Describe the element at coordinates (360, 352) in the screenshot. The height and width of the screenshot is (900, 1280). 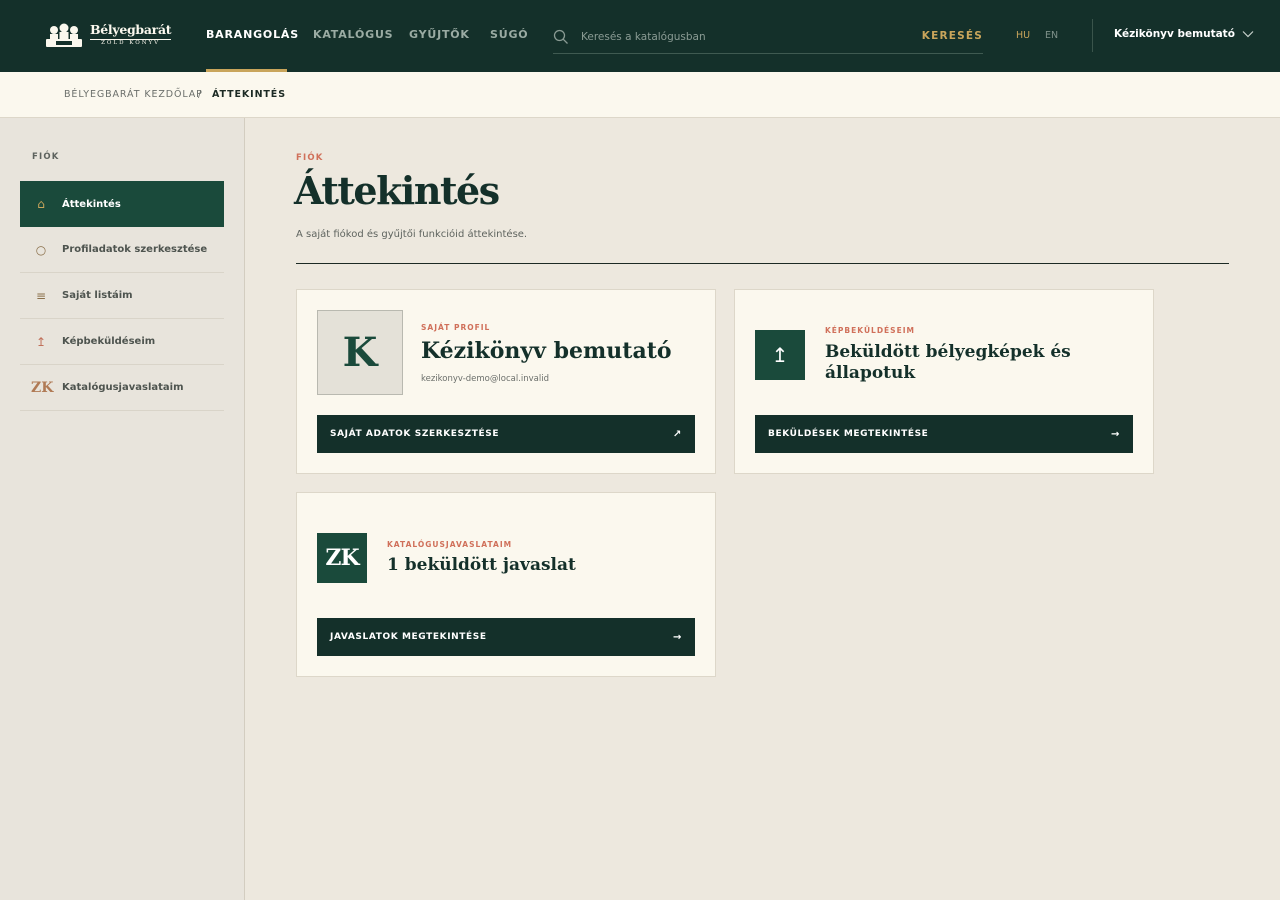
I see `avatar: K` at that location.